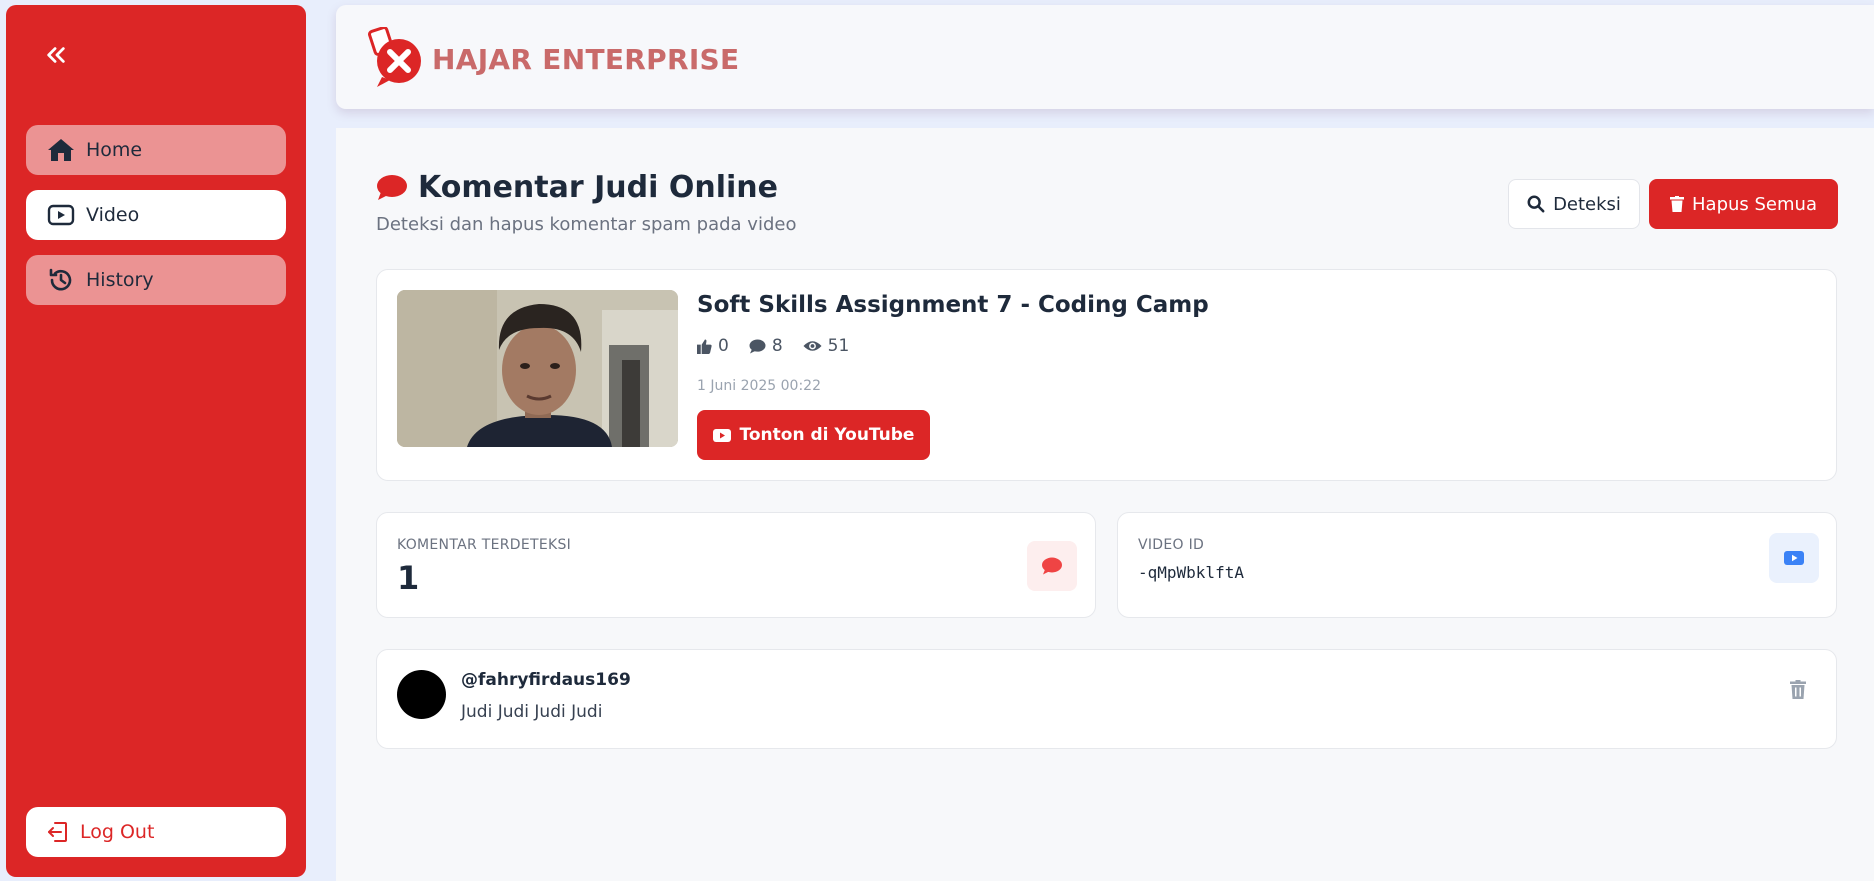 The image size is (1874, 881). Describe the element at coordinates (723, 346) in the screenshot. I see `likes-count: 0` at that location.